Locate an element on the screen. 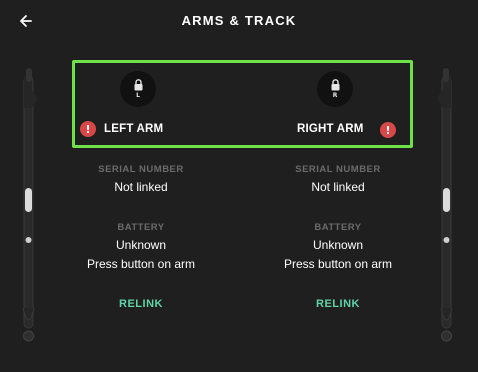  right-battery-hint: Press button on arm is located at coordinates (338, 264).